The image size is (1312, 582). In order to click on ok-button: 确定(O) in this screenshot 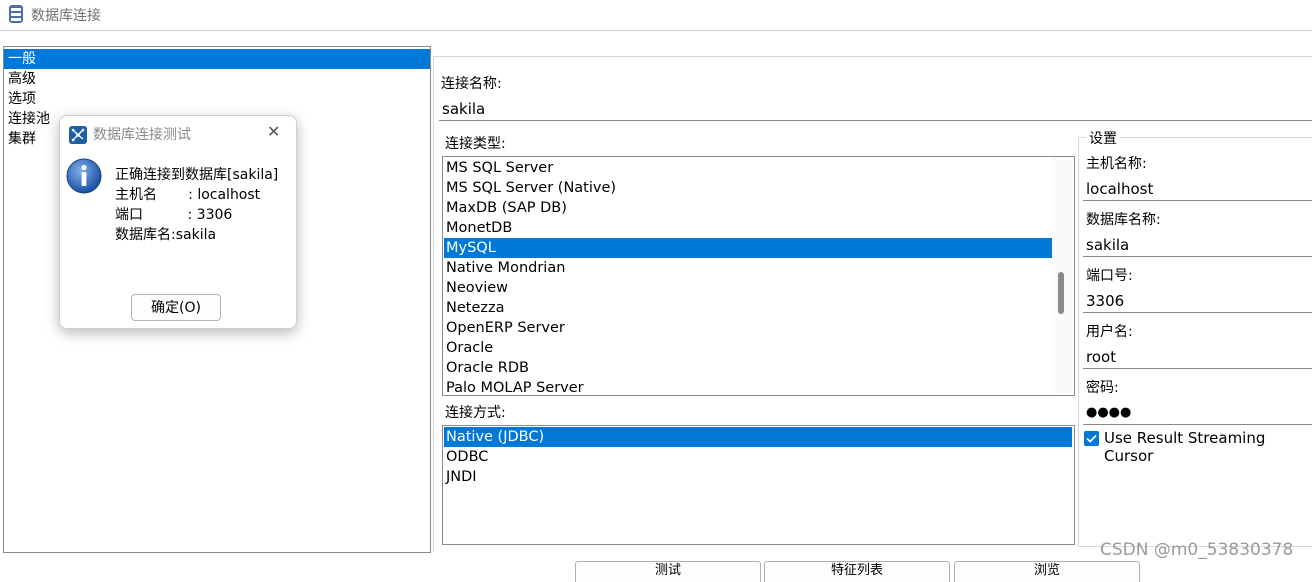, I will do `click(176, 307)`.